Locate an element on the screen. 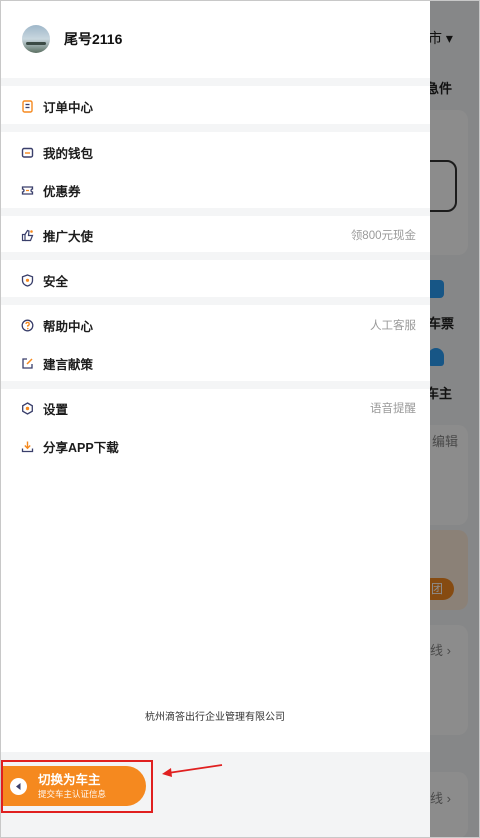 Image resolution: width=480 pixels, height=838 pixels. help-service-text: 人工客服 is located at coordinates (393, 326).